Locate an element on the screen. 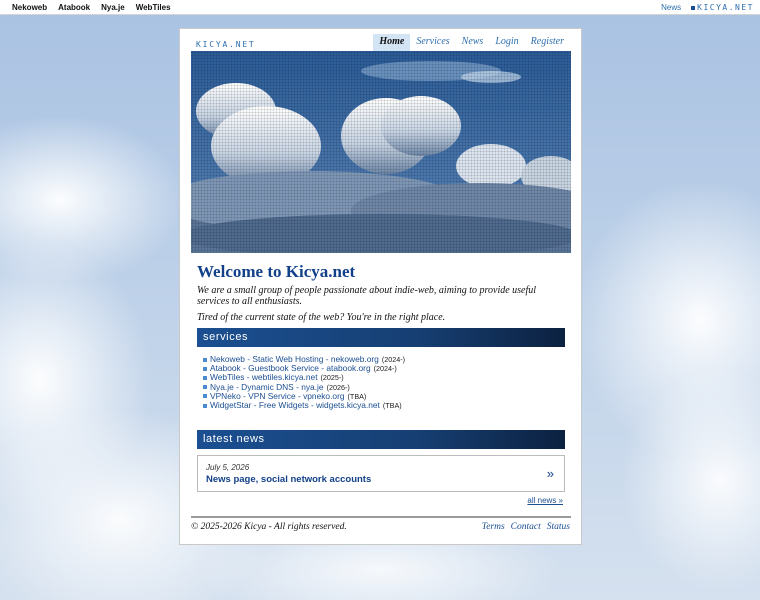  top-link-atabook: Atabook is located at coordinates (74, 7).